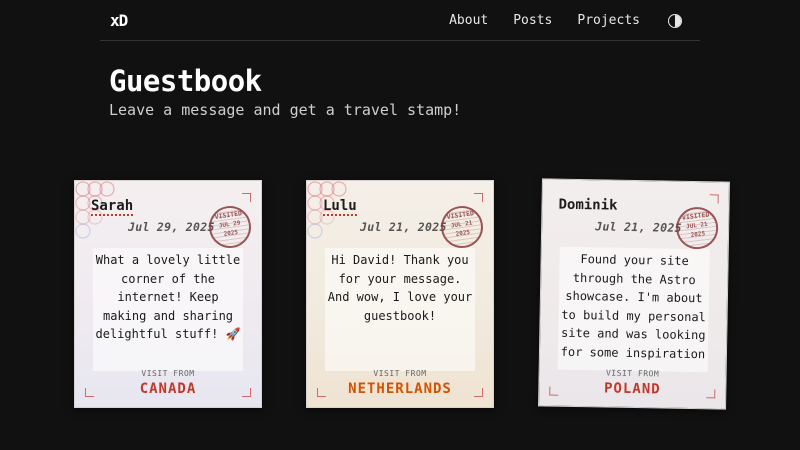 This screenshot has height=450, width=800. What do you see at coordinates (400, 389) in the screenshot?
I see `country-name: NETHERLANDS` at bounding box center [400, 389].